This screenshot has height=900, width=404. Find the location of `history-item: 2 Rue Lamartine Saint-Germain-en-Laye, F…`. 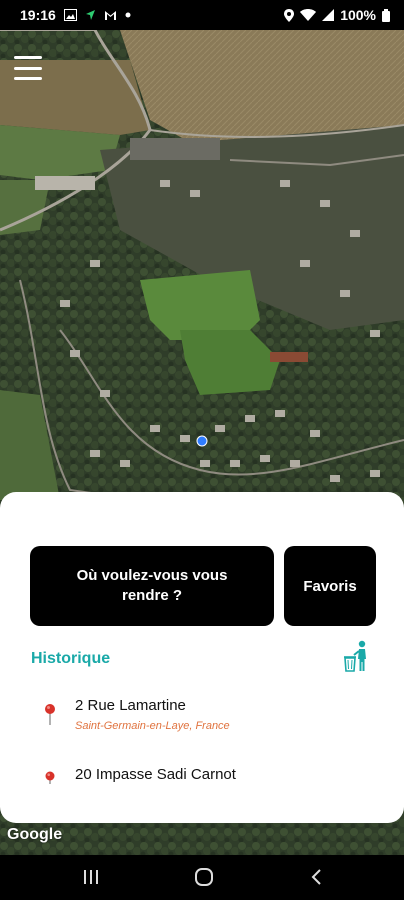

history-item: 2 Rue Lamartine Saint-Germain-en-Laye, F… is located at coordinates (202, 721).